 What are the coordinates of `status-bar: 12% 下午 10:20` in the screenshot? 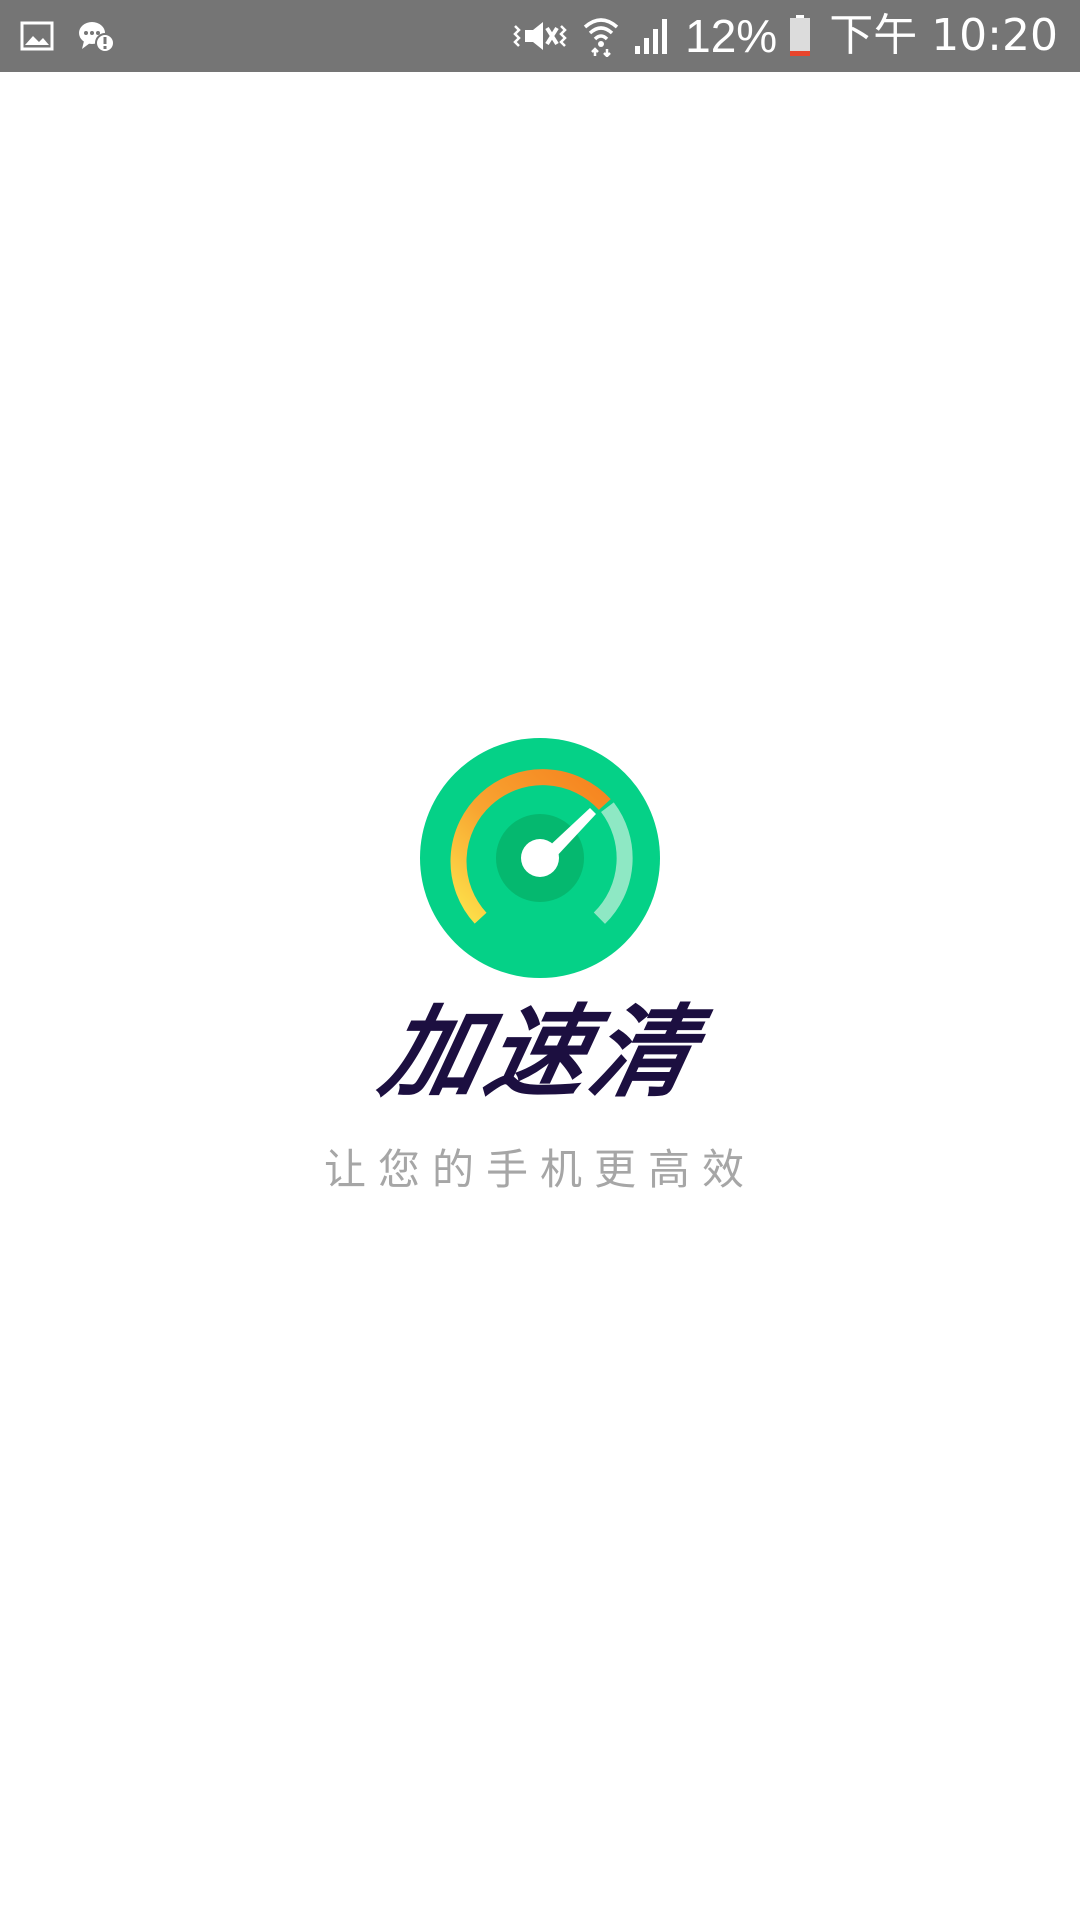 It's located at (540, 36).